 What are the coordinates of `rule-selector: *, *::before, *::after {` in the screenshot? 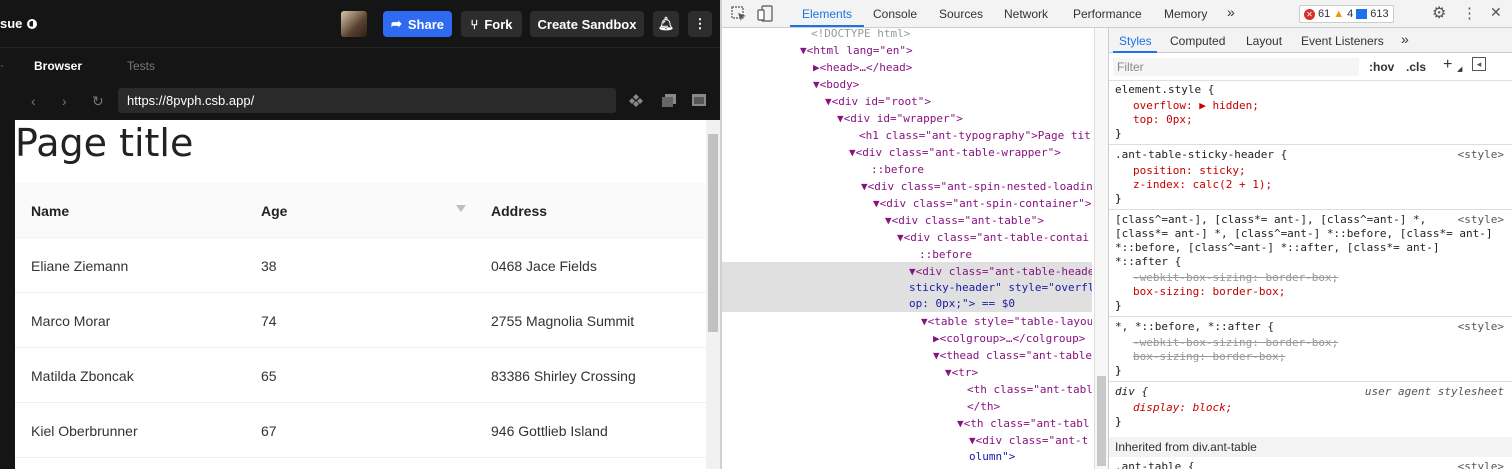 It's located at (1194, 327).